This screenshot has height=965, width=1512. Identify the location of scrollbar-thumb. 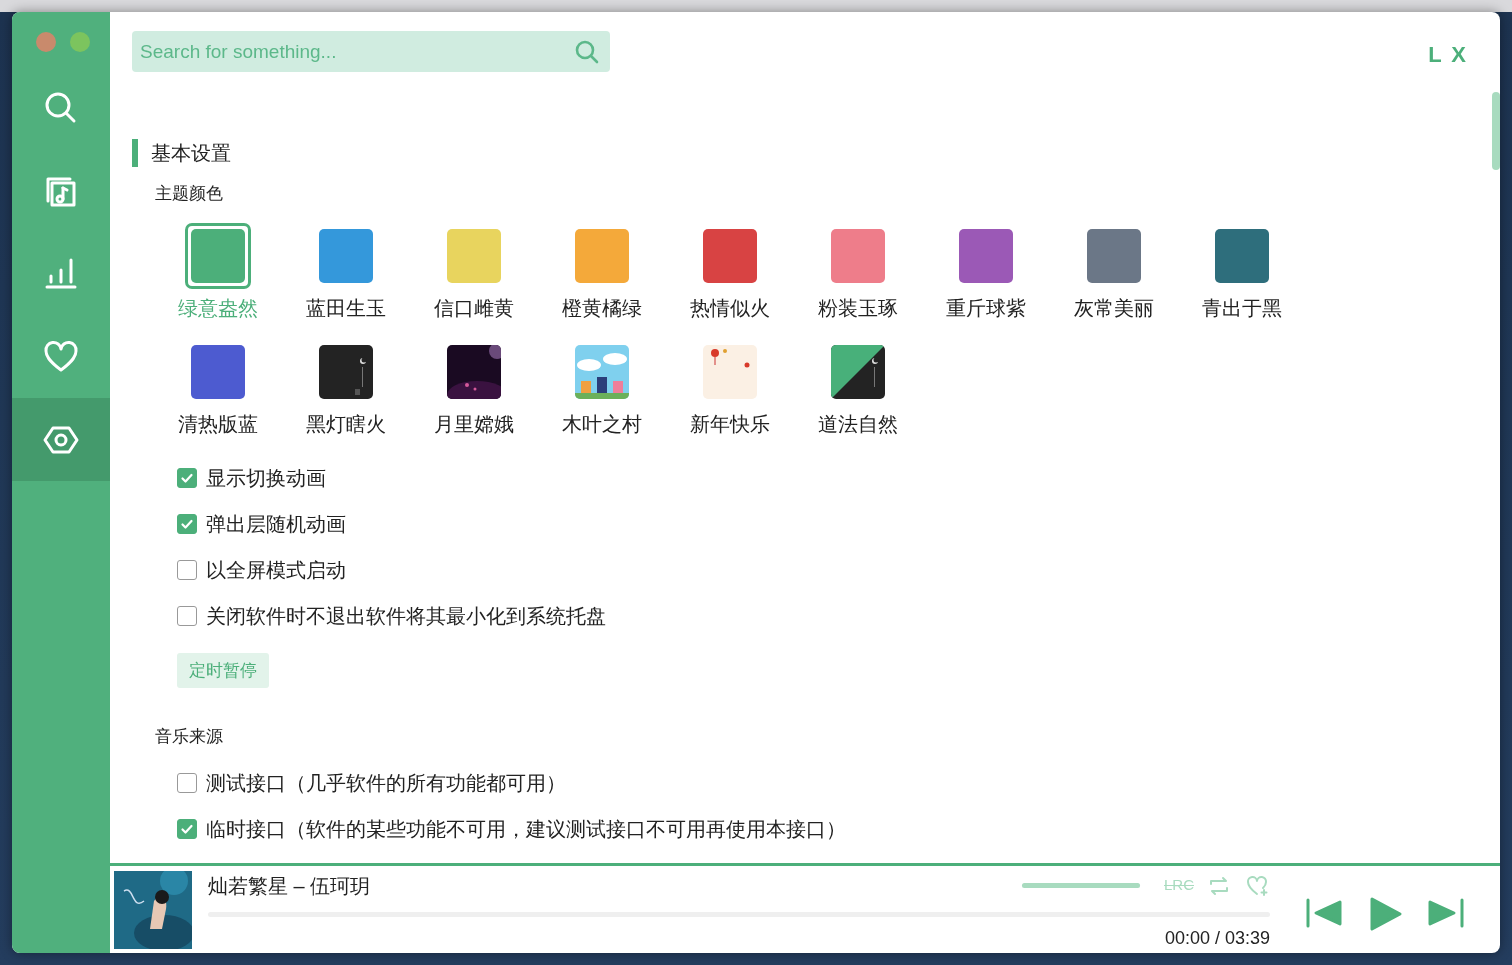
(1496, 131).